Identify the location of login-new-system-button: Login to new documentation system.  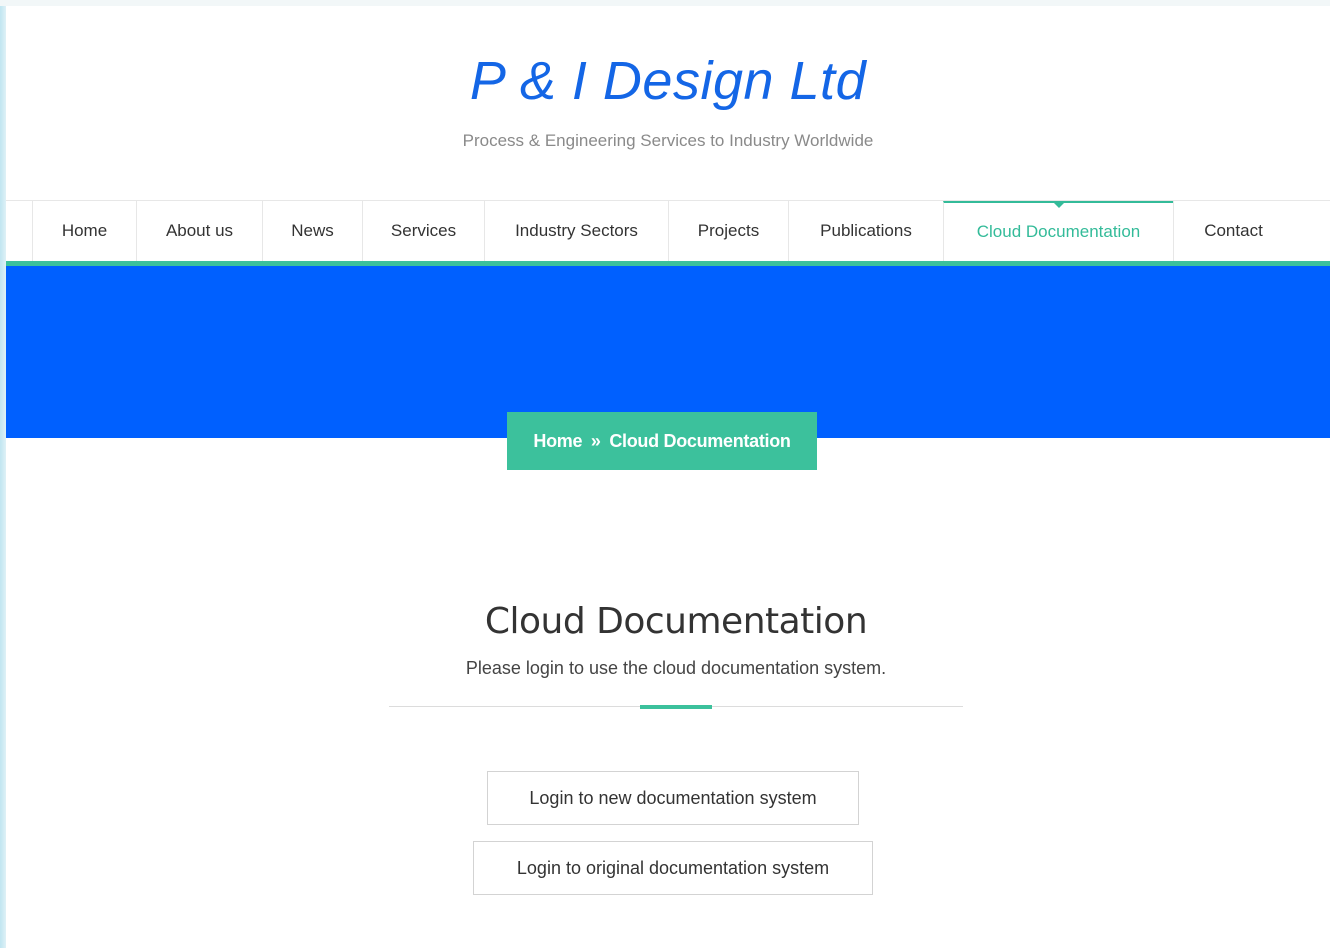
(673, 798).